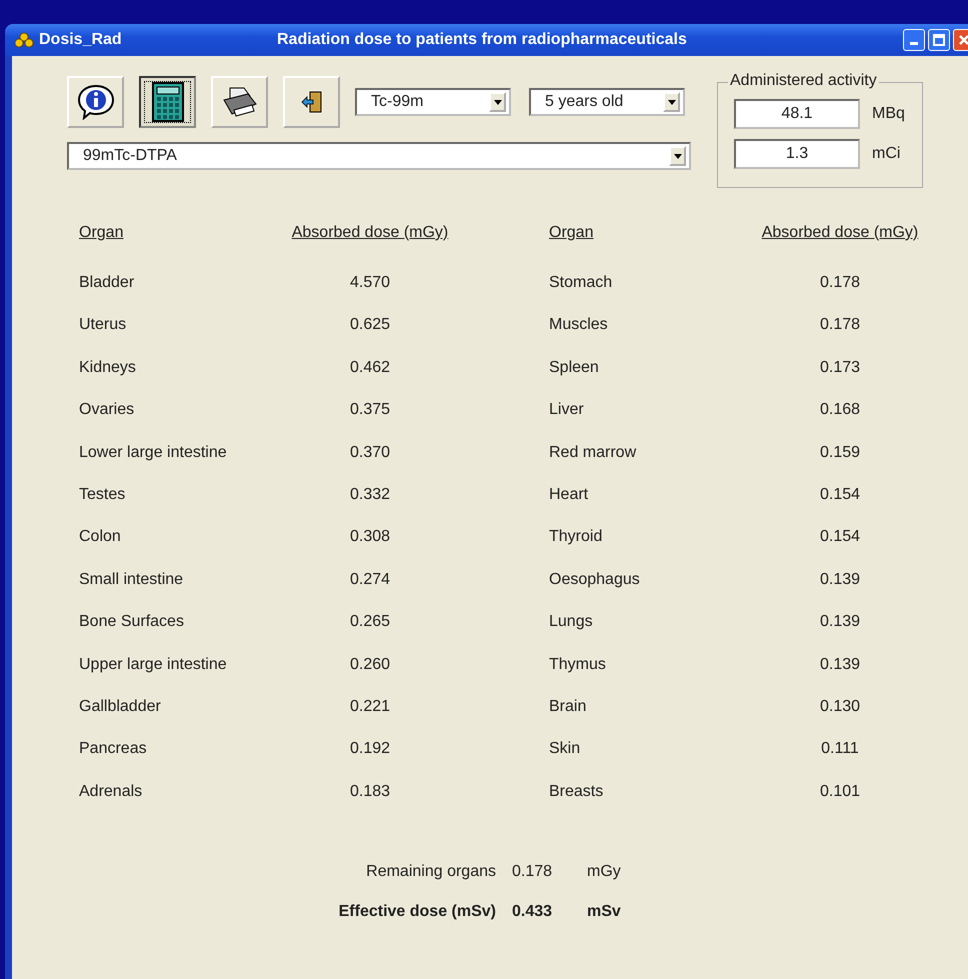 This screenshot has width=968, height=979. Describe the element at coordinates (914, 43) in the screenshot. I see `minimize-icon` at that location.